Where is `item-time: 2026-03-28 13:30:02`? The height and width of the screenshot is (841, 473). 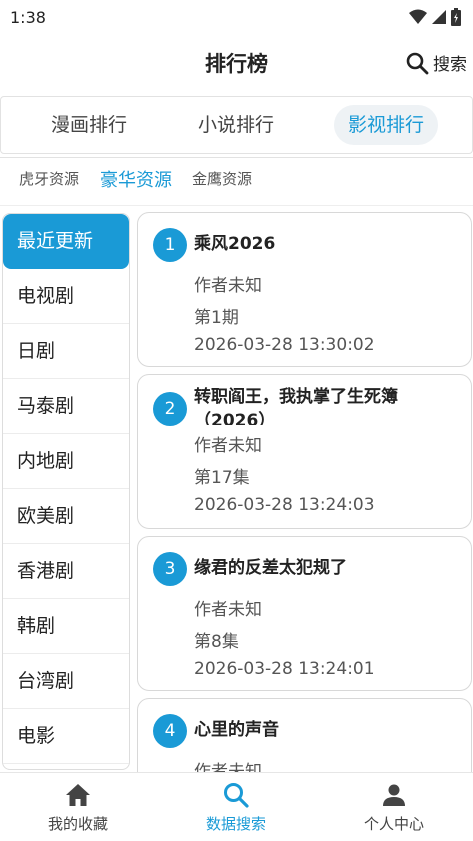
item-time: 2026-03-28 13:30:02 is located at coordinates (284, 345).